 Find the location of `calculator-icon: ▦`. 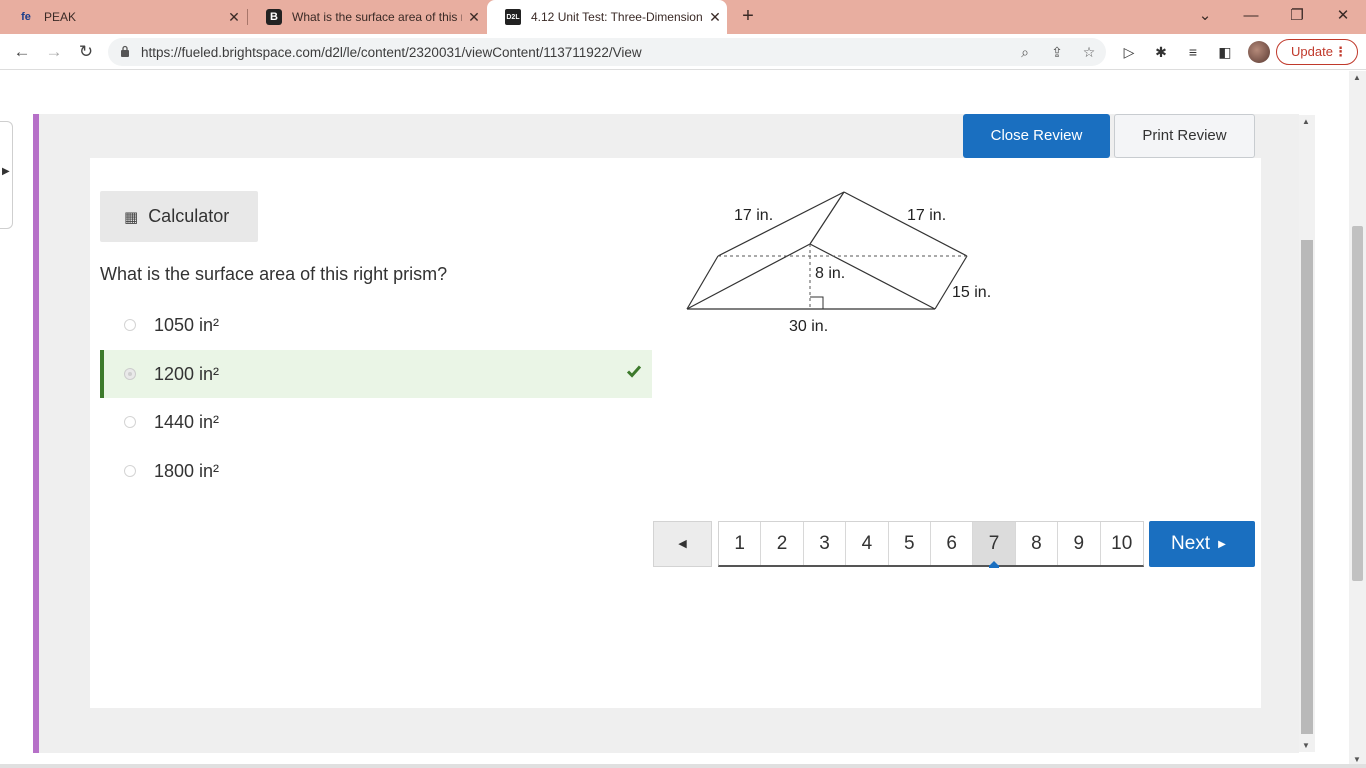

calculator-icon: ▦ is located at coordinates (131, 217).